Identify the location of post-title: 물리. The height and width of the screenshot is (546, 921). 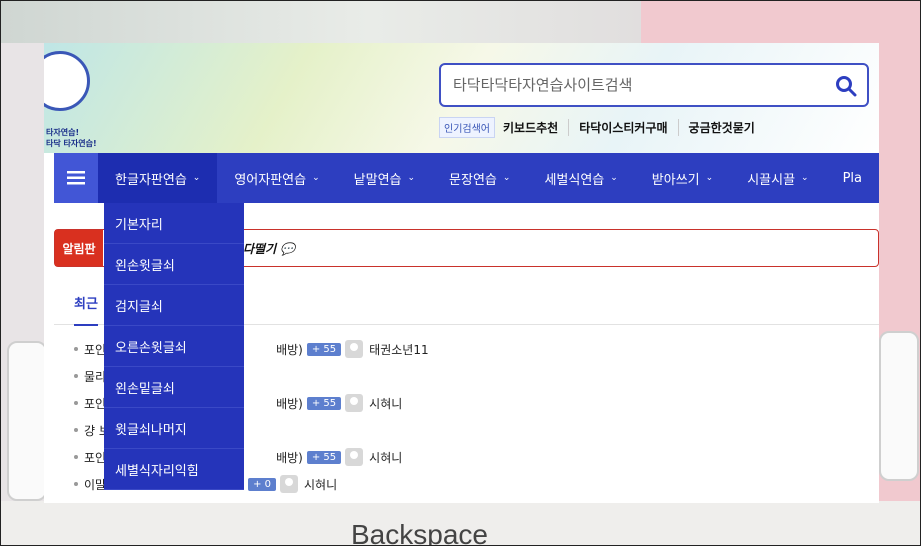
(95, 376).